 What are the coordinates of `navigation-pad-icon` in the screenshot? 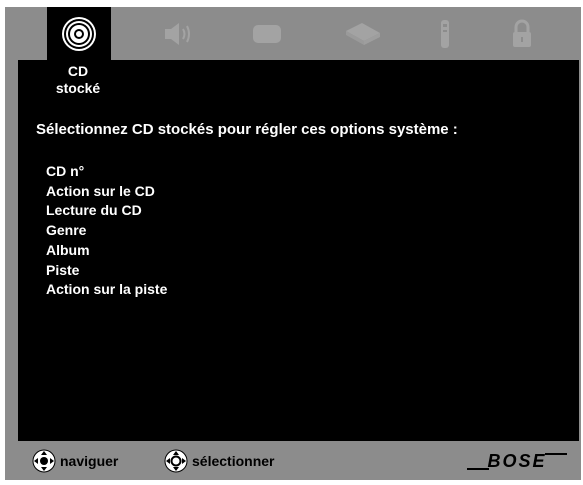 It's located at (44, 461).